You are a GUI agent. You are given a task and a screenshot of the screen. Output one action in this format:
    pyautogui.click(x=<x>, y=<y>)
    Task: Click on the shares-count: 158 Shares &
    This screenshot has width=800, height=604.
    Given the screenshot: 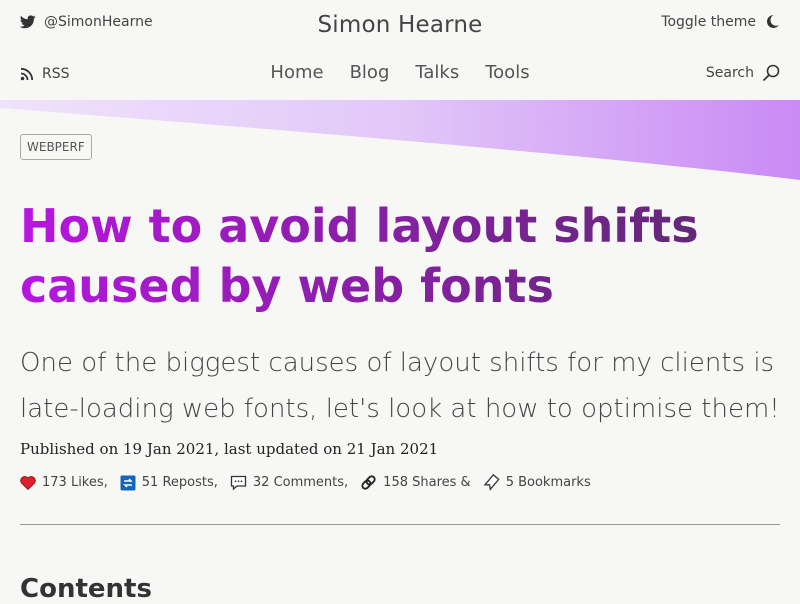 What is the action you would take?
    pyautogui.click(x=427, y=482)
    